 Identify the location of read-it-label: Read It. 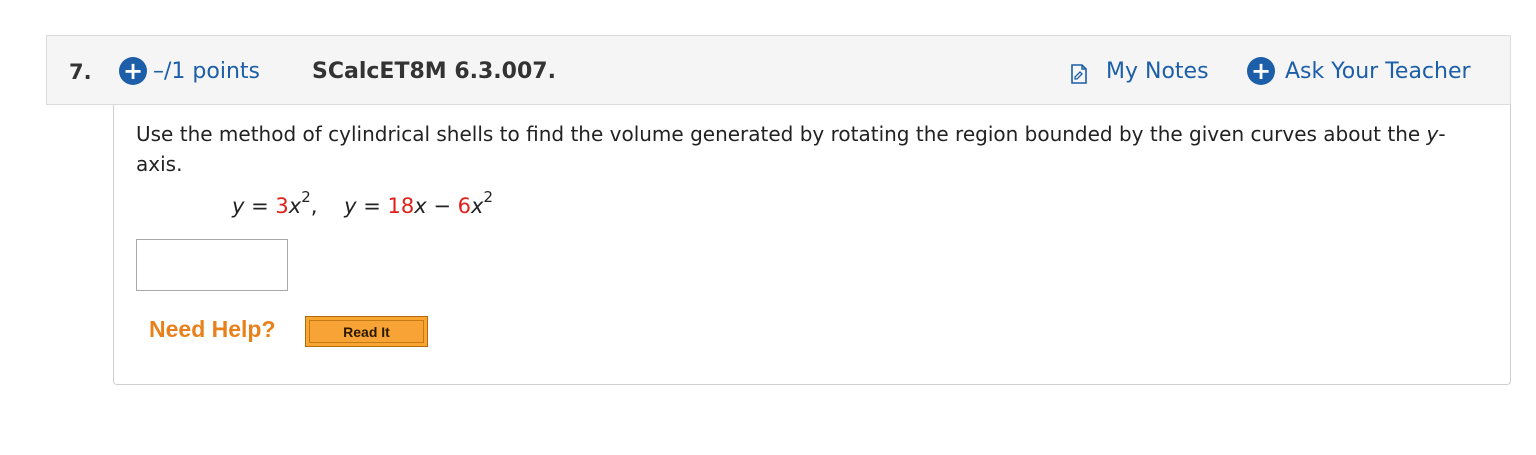
(366, 331).